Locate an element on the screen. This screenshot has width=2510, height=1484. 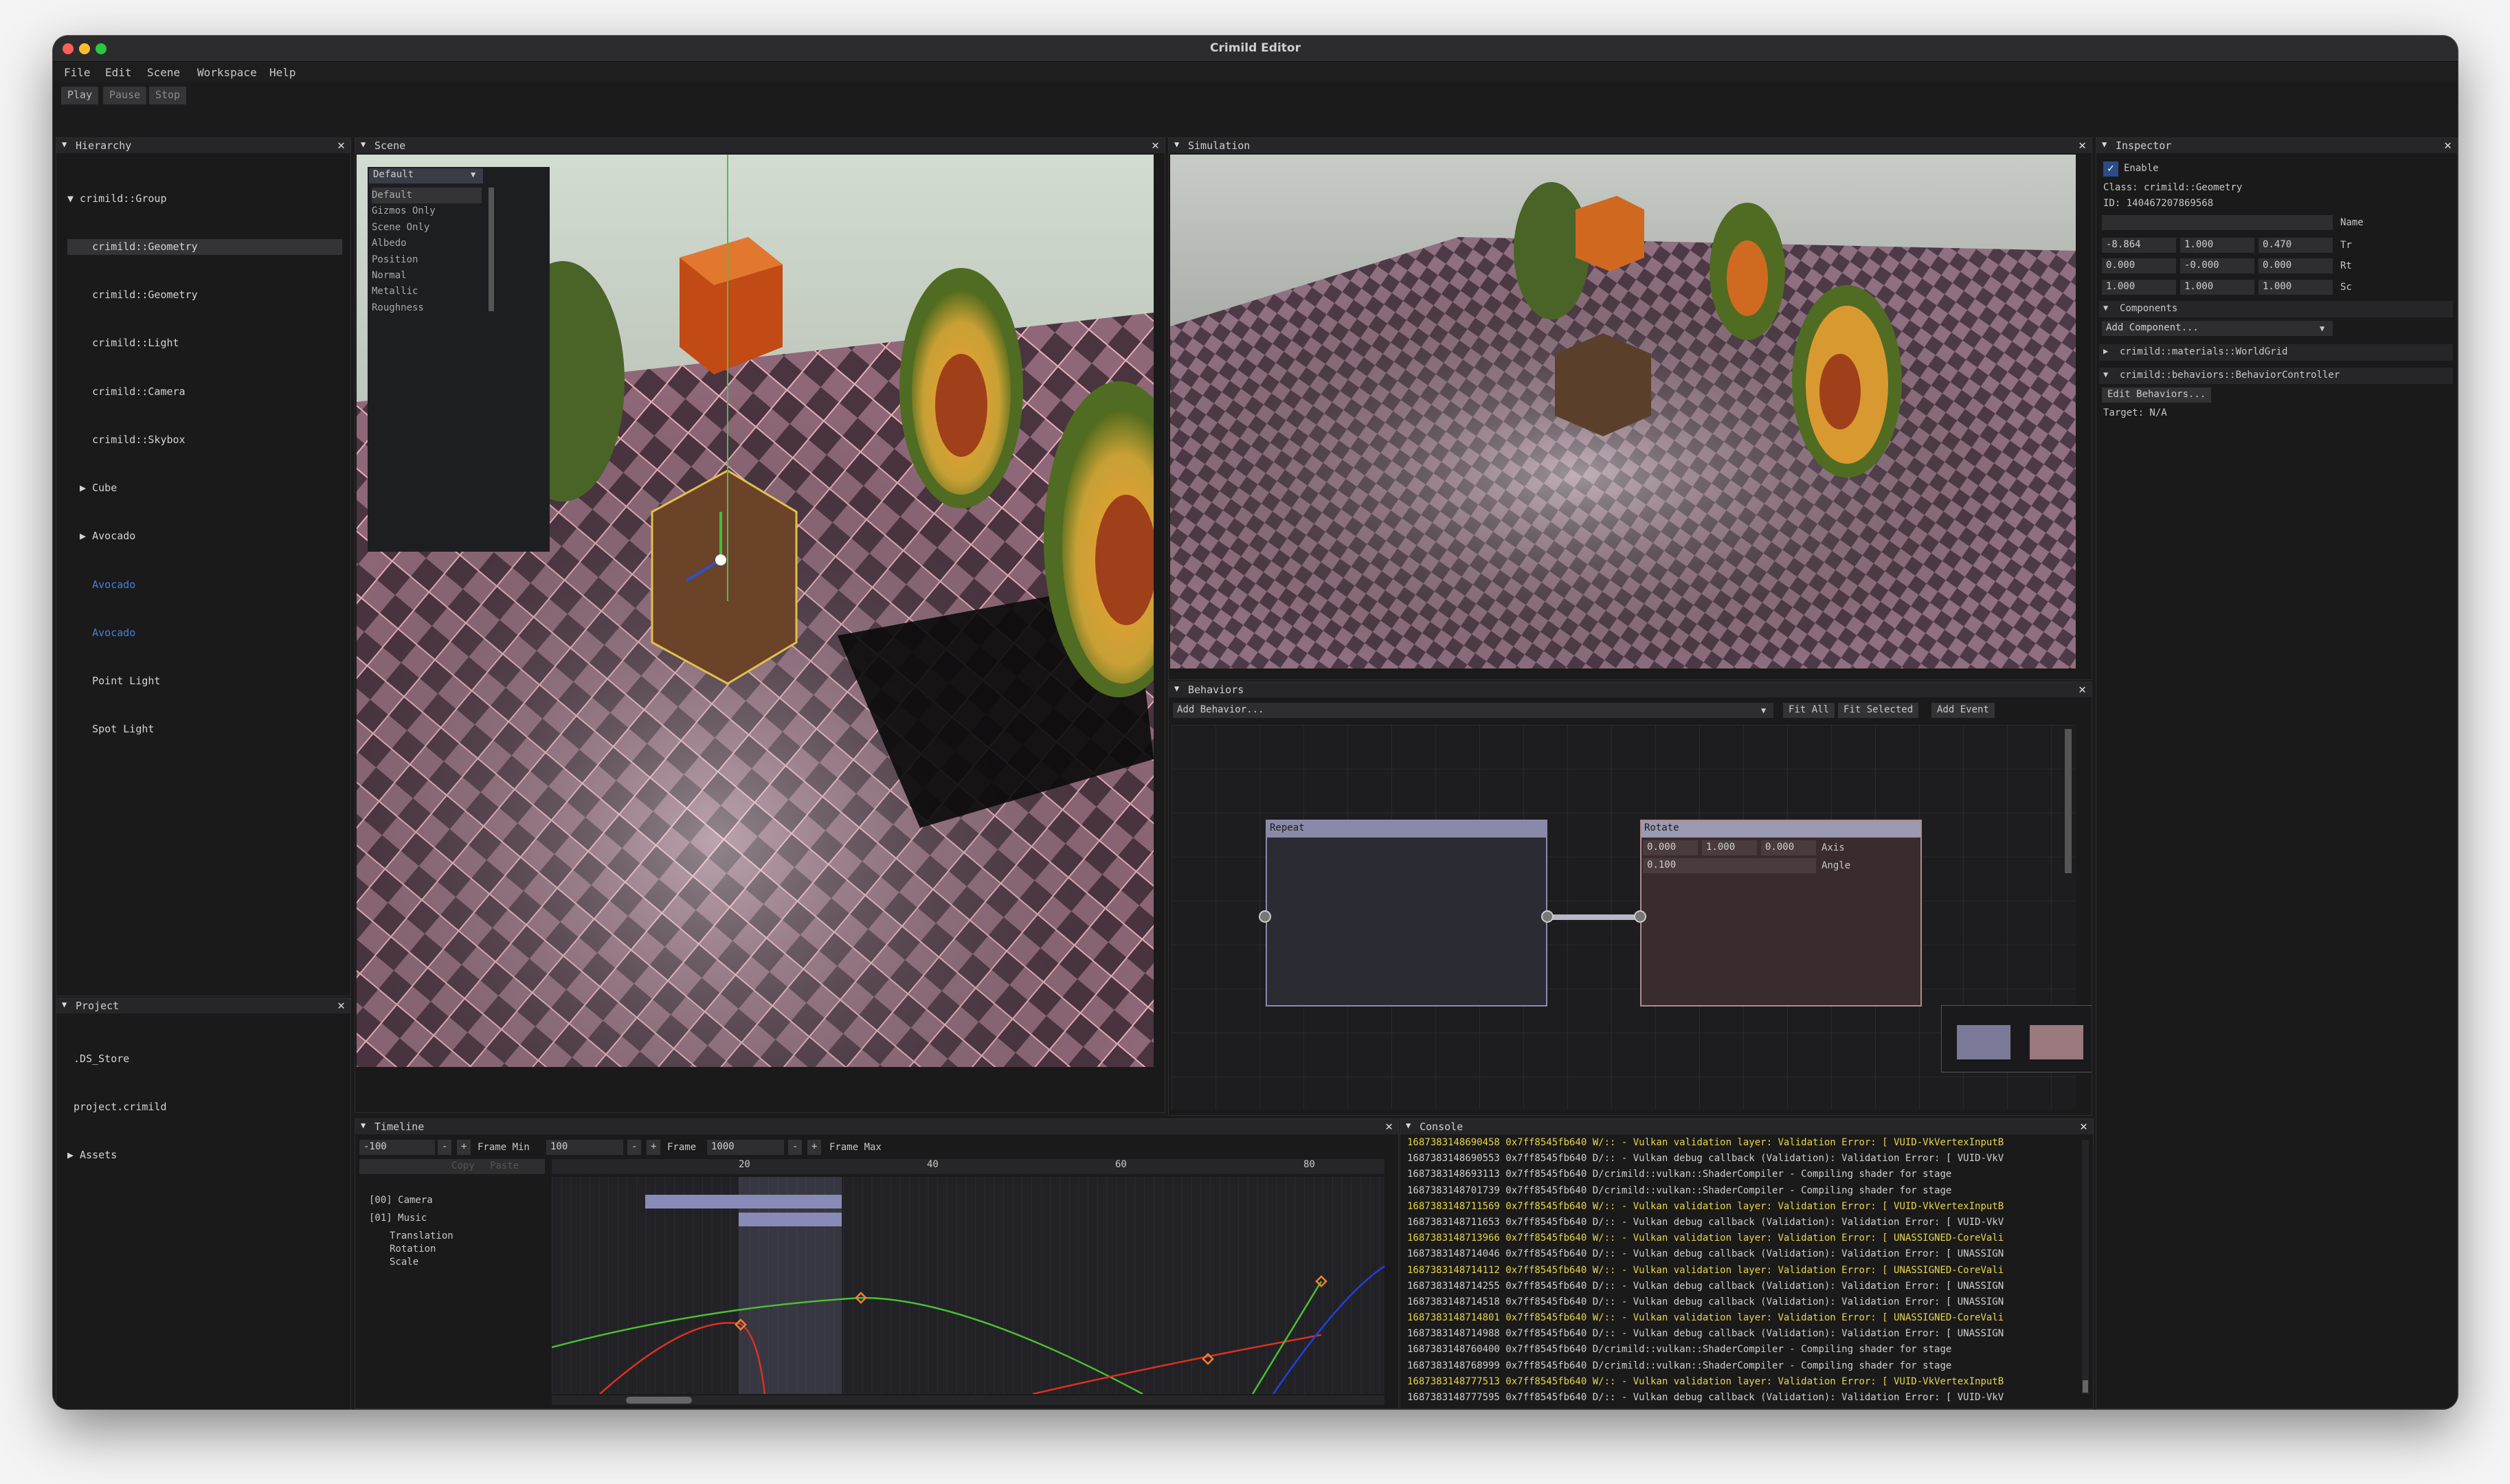
simulation-viewport is located at coordinates (1623, 411).